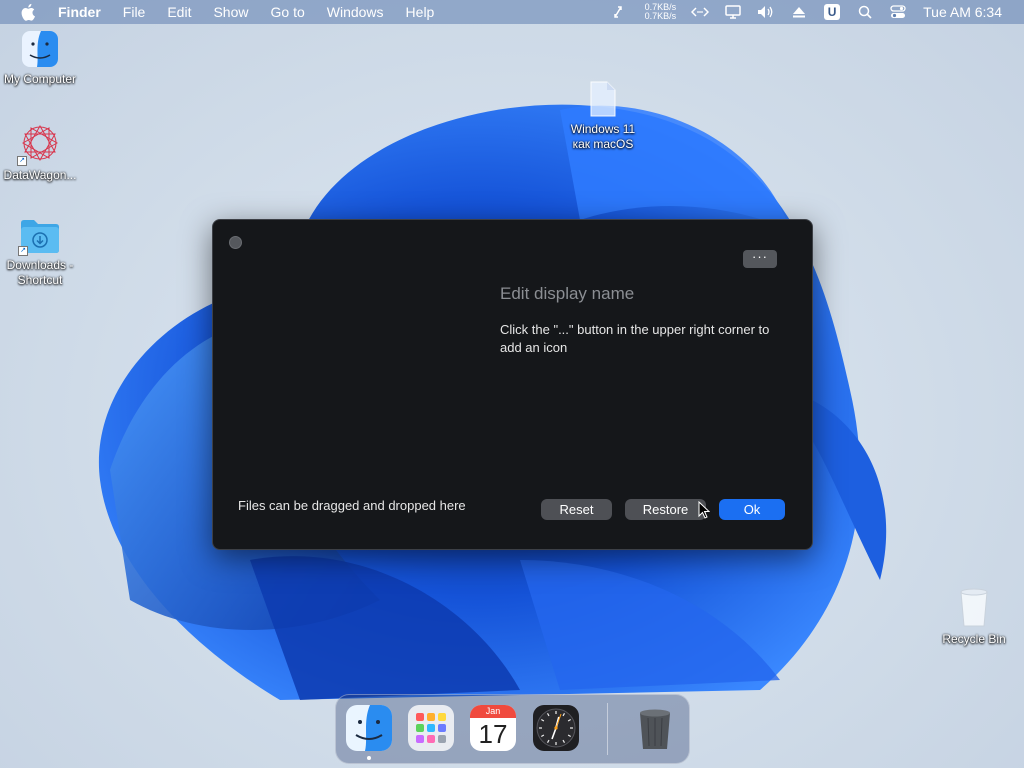  Describe the element at coordinates (40, 280) in the screenshot. I see `desktop-icon-label-line2: Shortcut` at that location.